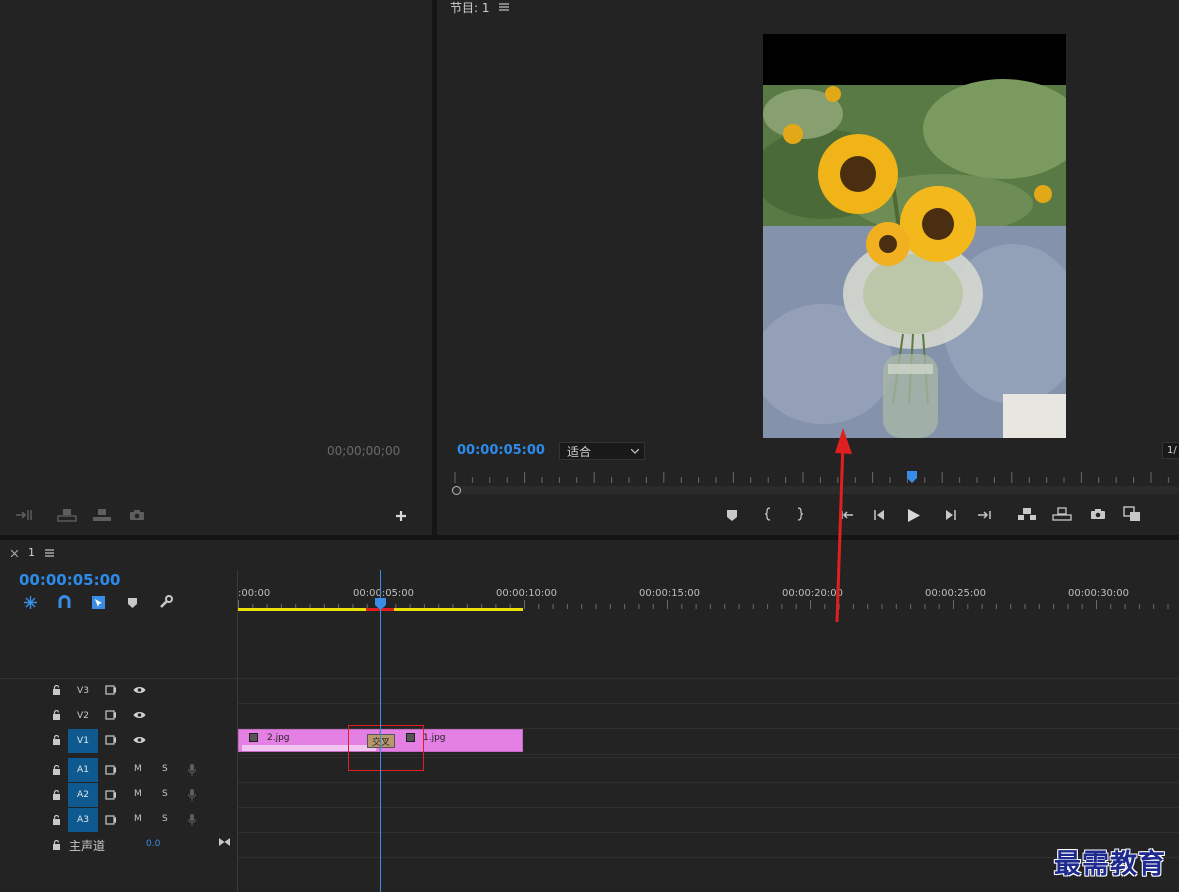 Image resolution: width=1179 pixels, height=892 pixels. Describe the element at coordinates (119, 845) in the screenshot. I see `track-header-master: 主声道 0.0` at that location.